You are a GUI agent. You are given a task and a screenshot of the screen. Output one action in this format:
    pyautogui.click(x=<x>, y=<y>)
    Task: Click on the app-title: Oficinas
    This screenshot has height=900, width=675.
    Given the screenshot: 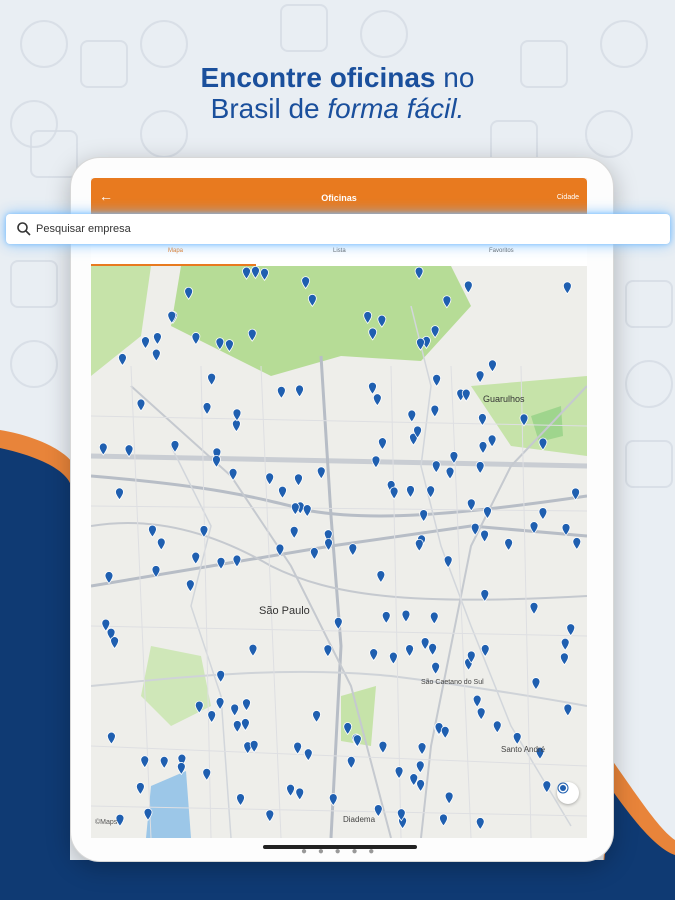 What is the action you would take?
    pyautogui.click(x=339, y=198)
    